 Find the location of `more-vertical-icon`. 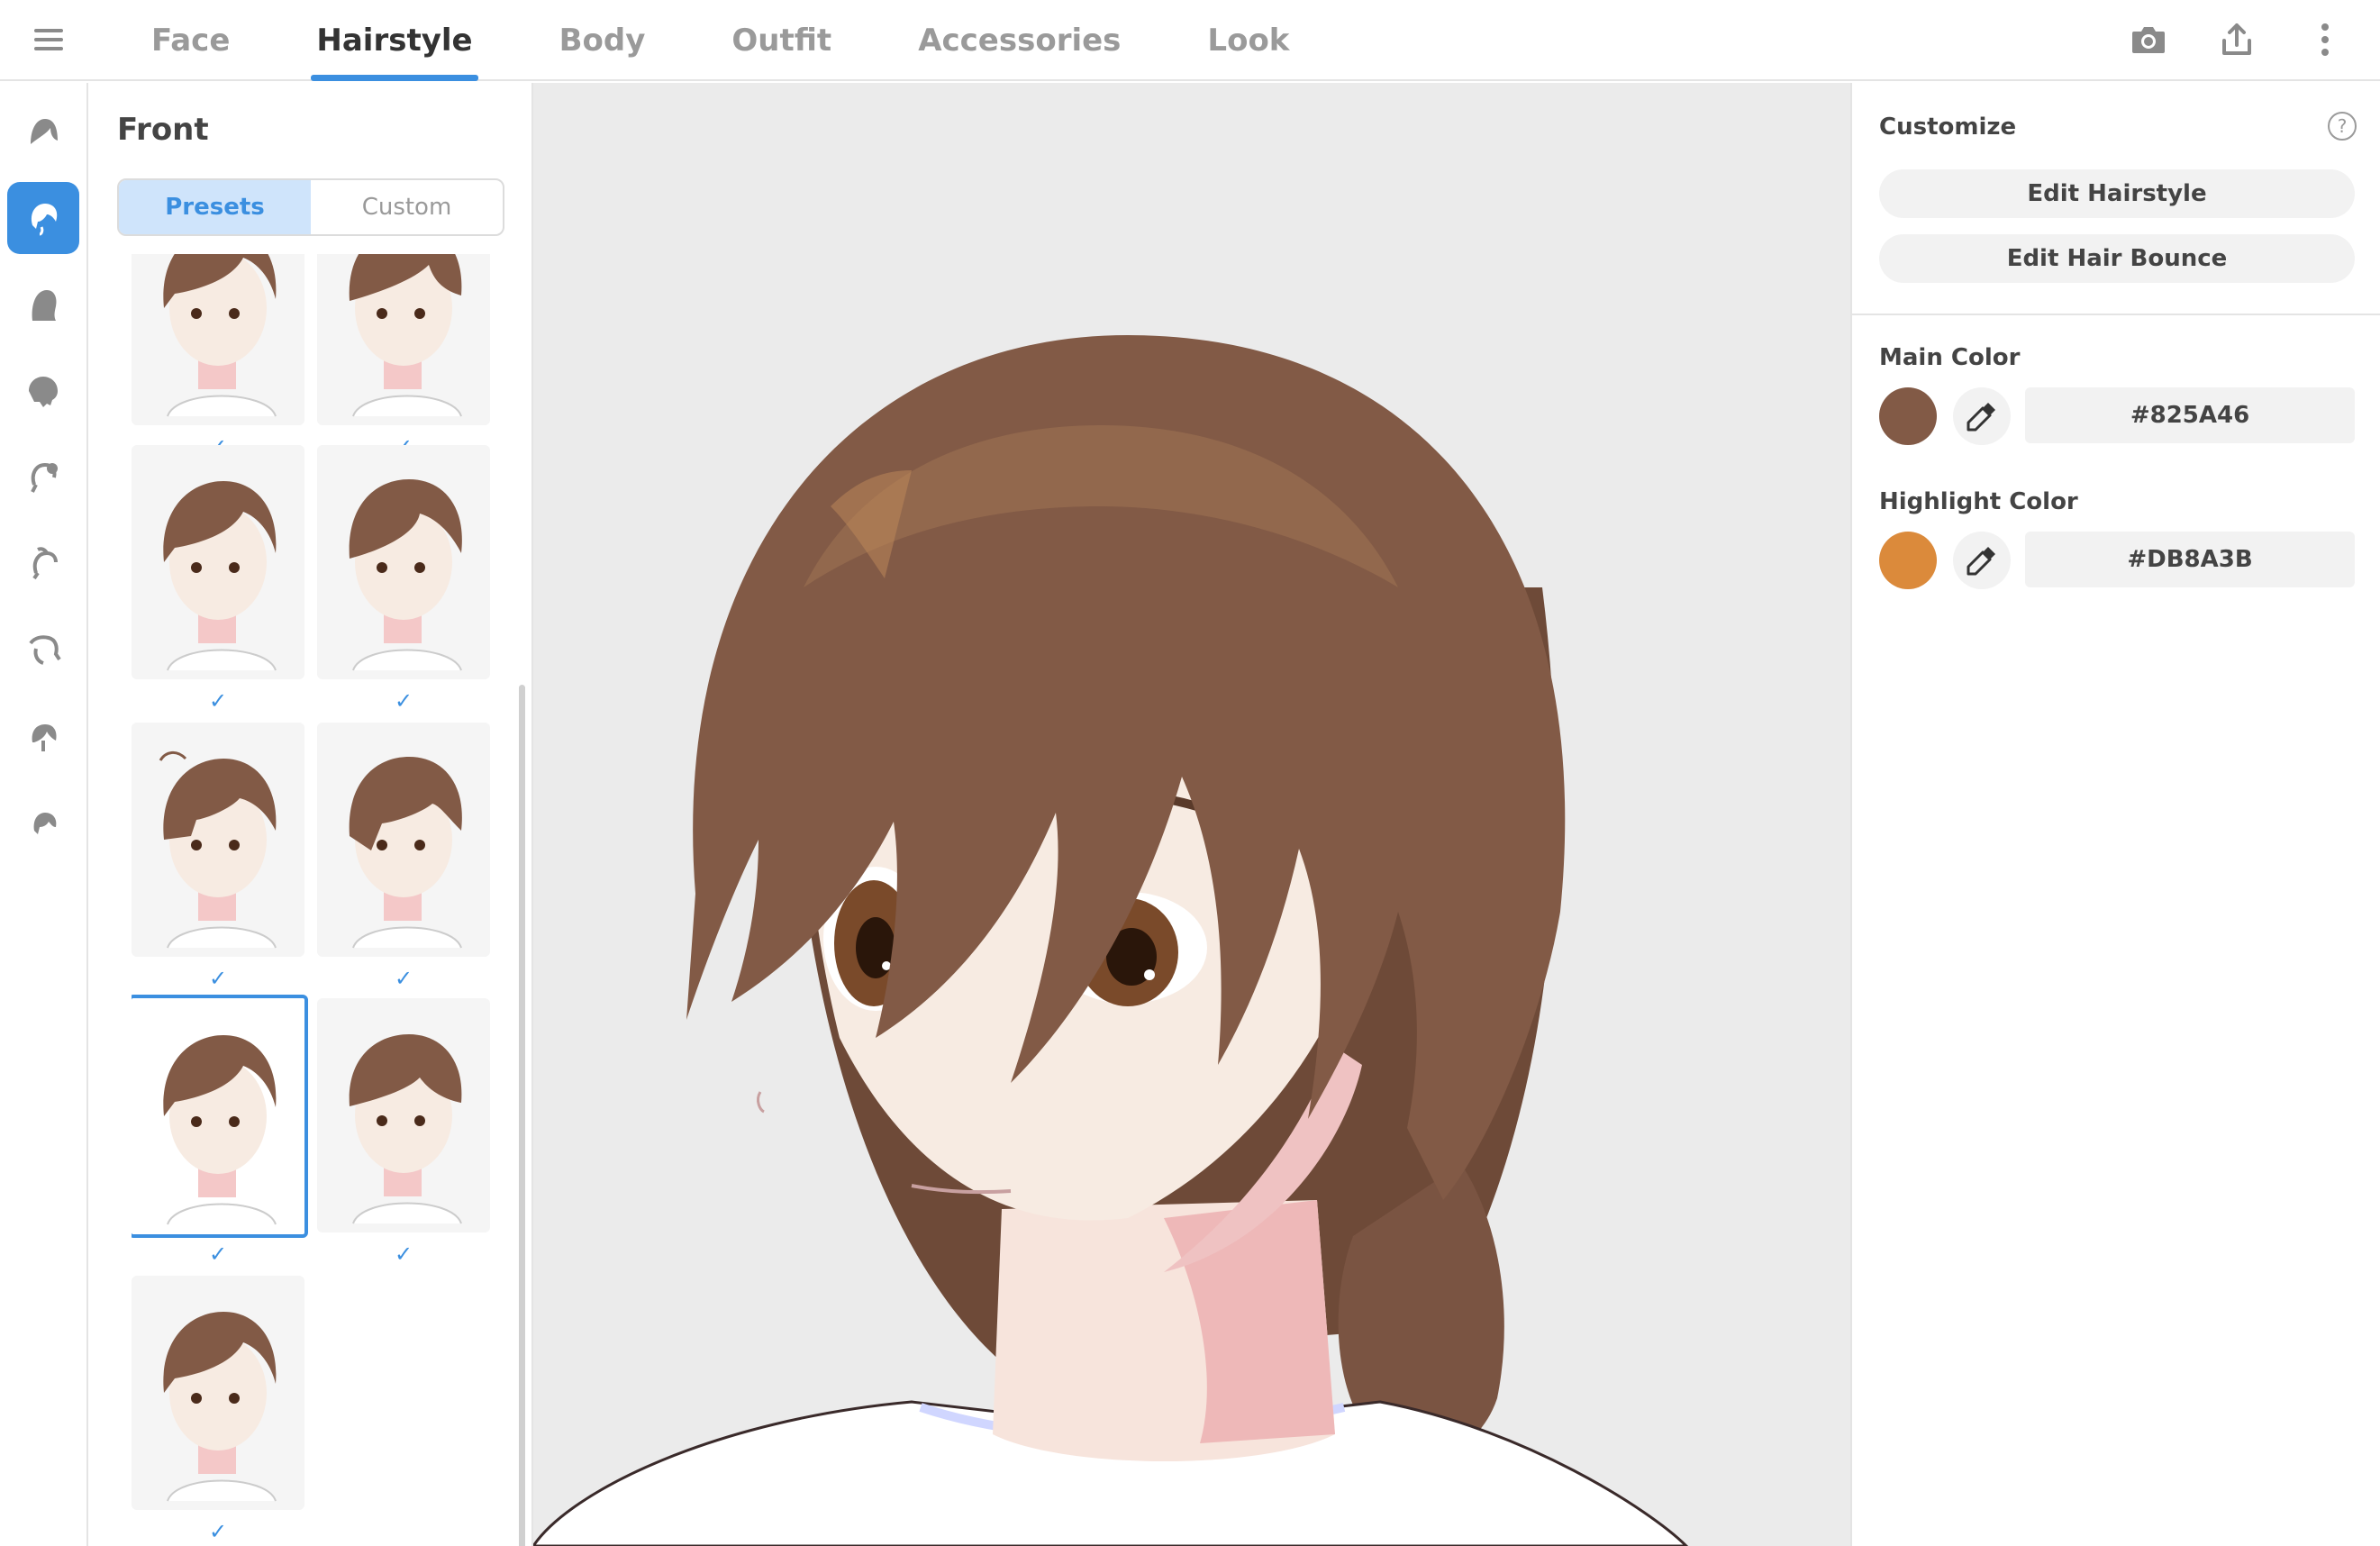

more-vertical-icon is located at coordinates (2325, 39).